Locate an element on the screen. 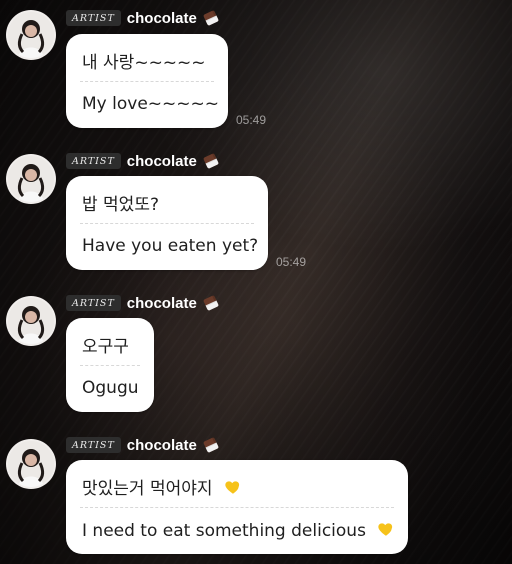  message-original-text: 밥 먹었또? is located at coordinates (120, 205).